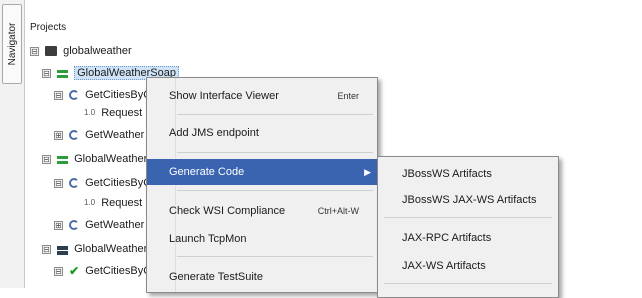 The width and height of the screenshot is (642, 298). I want to click on navigator-tab-label: Navigator, so click(12, 44).